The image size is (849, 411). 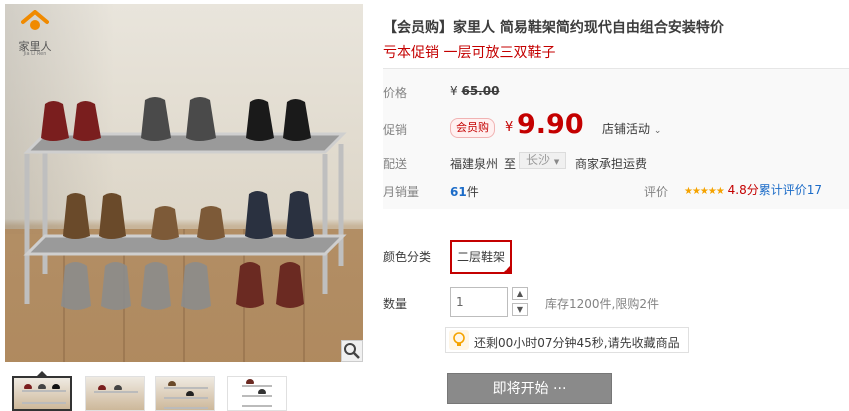 I want to click on arrow-up-icon: ▲, so click(x=520, y=293).